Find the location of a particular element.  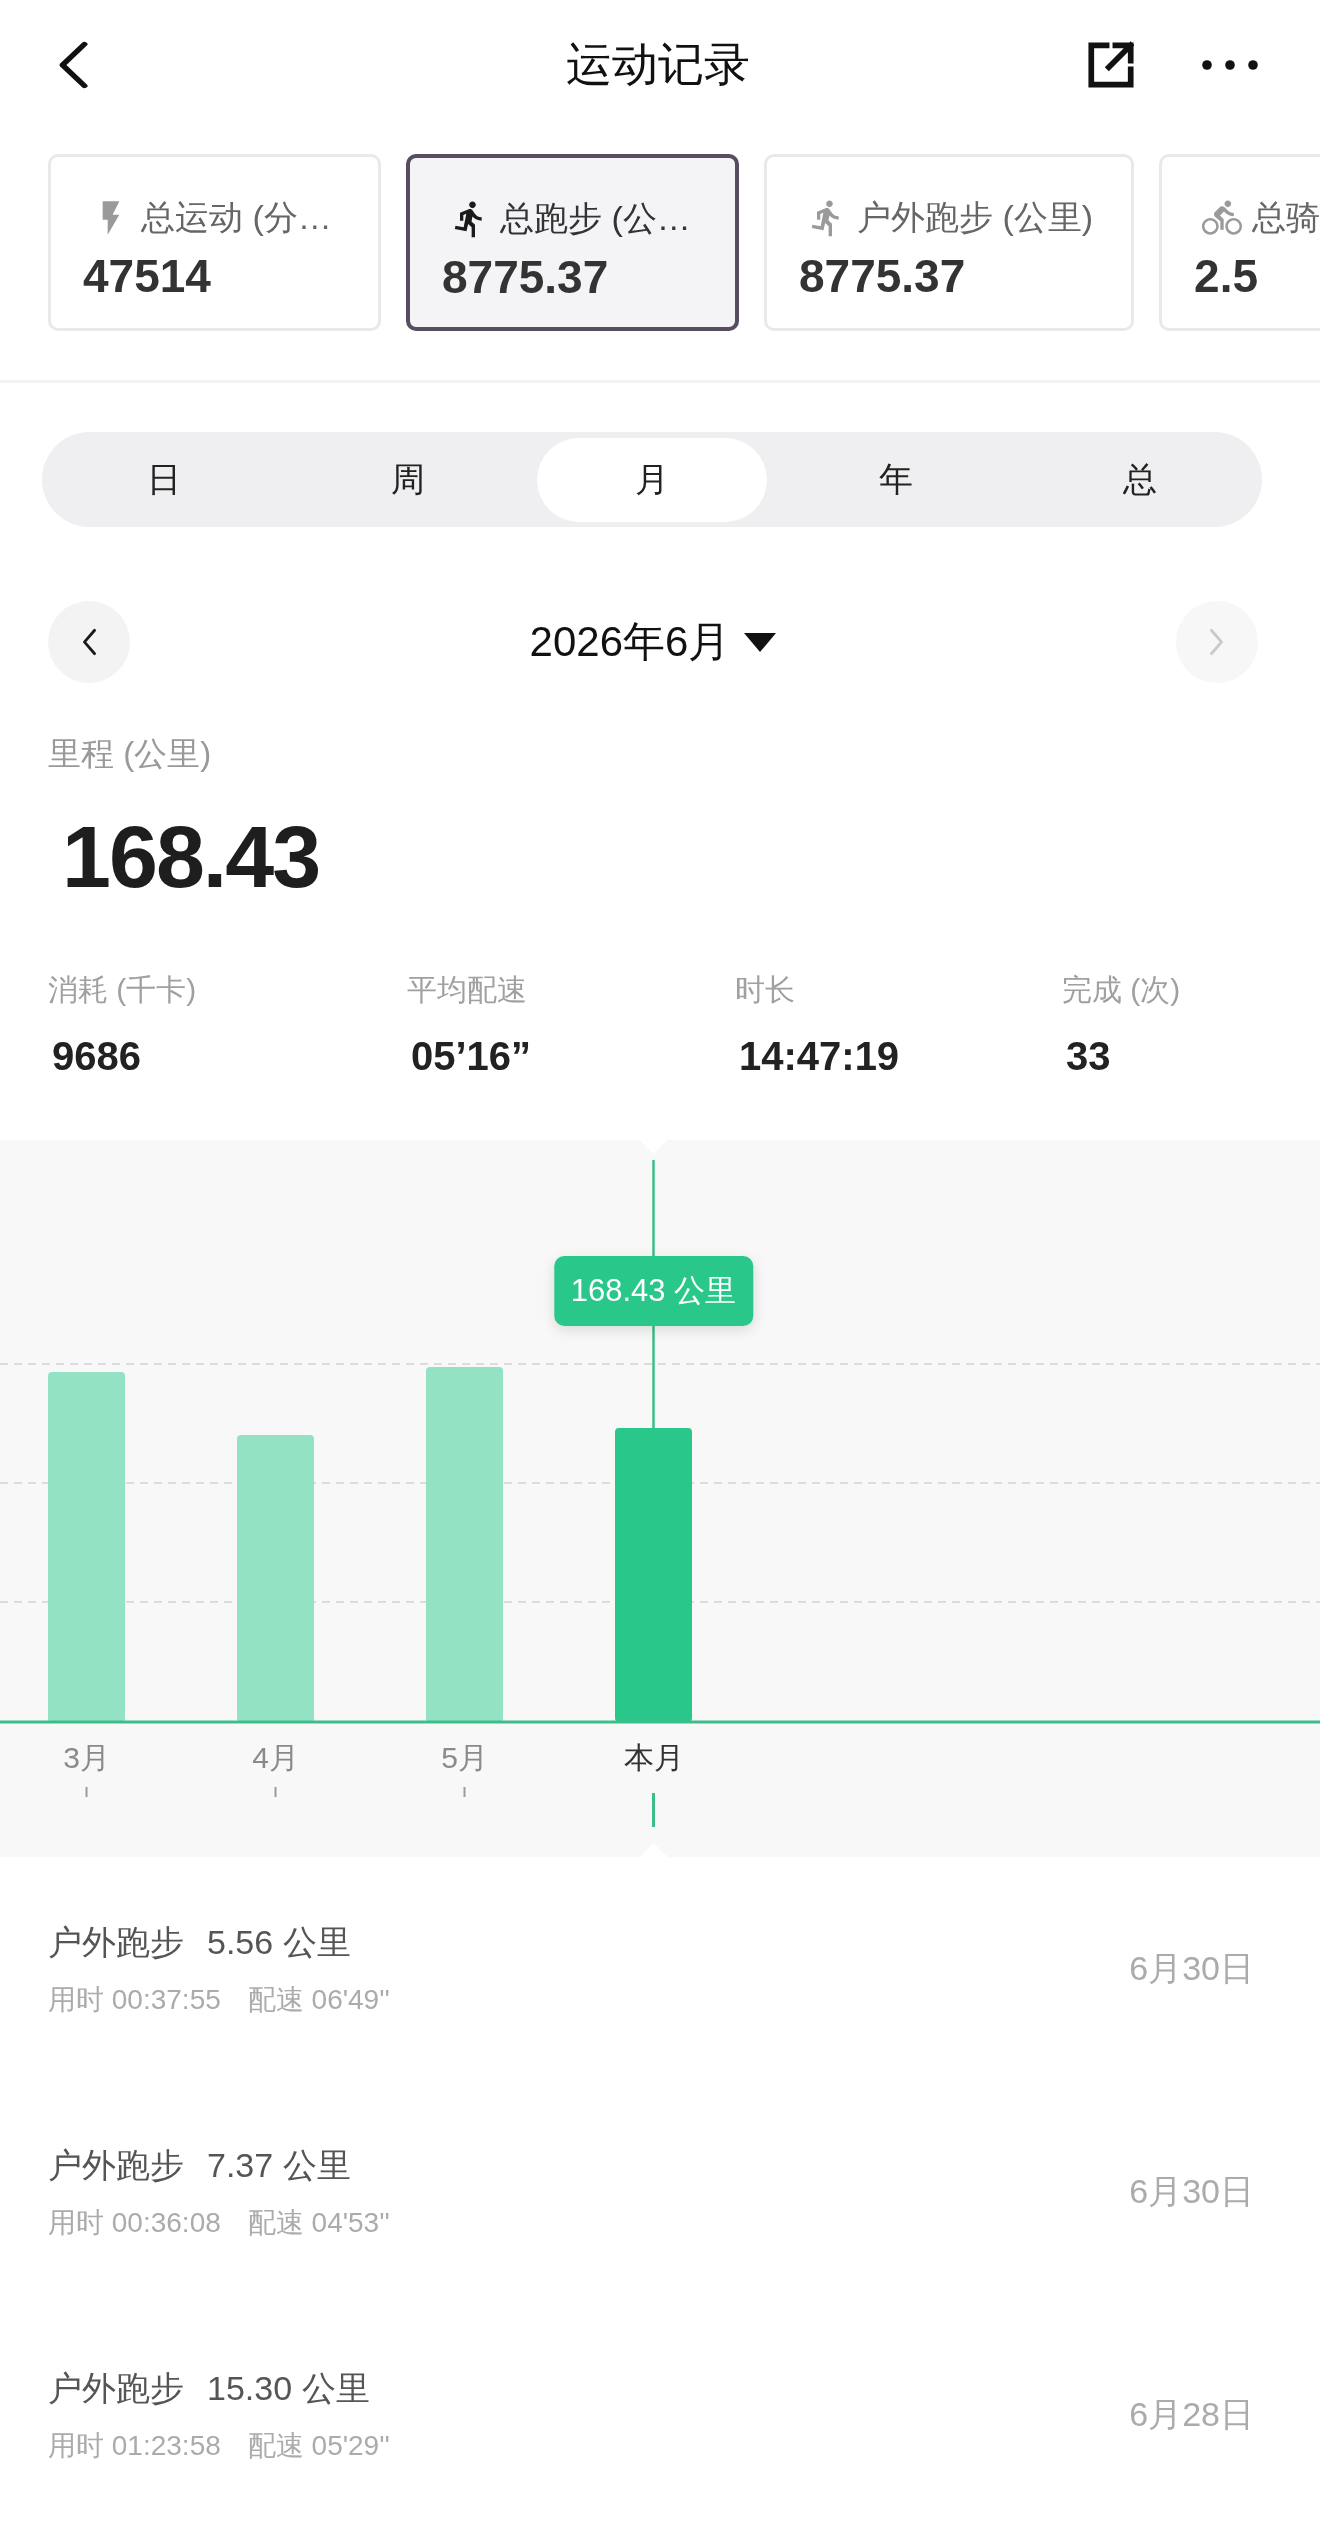

workout-date: 6月28日 is located at coordinates (1191, 2414).